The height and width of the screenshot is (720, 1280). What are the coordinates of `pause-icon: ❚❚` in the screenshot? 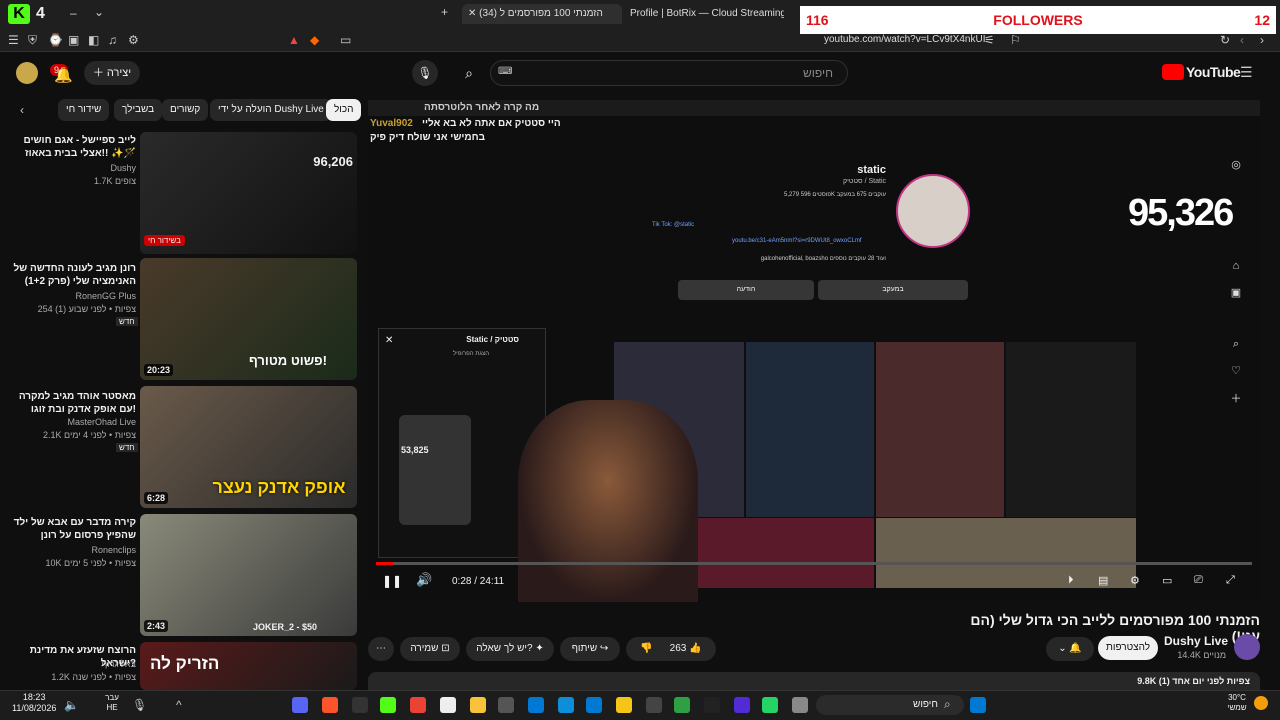 It's located at (392, 581).